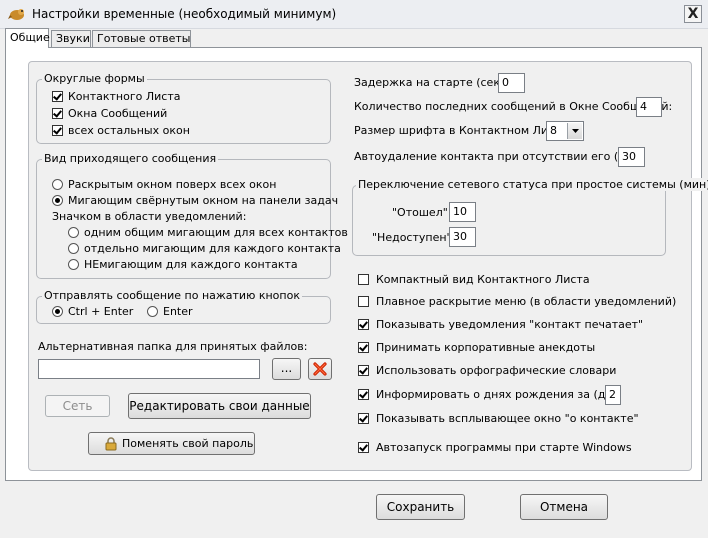  I want to click on edit-data-button: Редактировать свои данные, so click(219, 406).